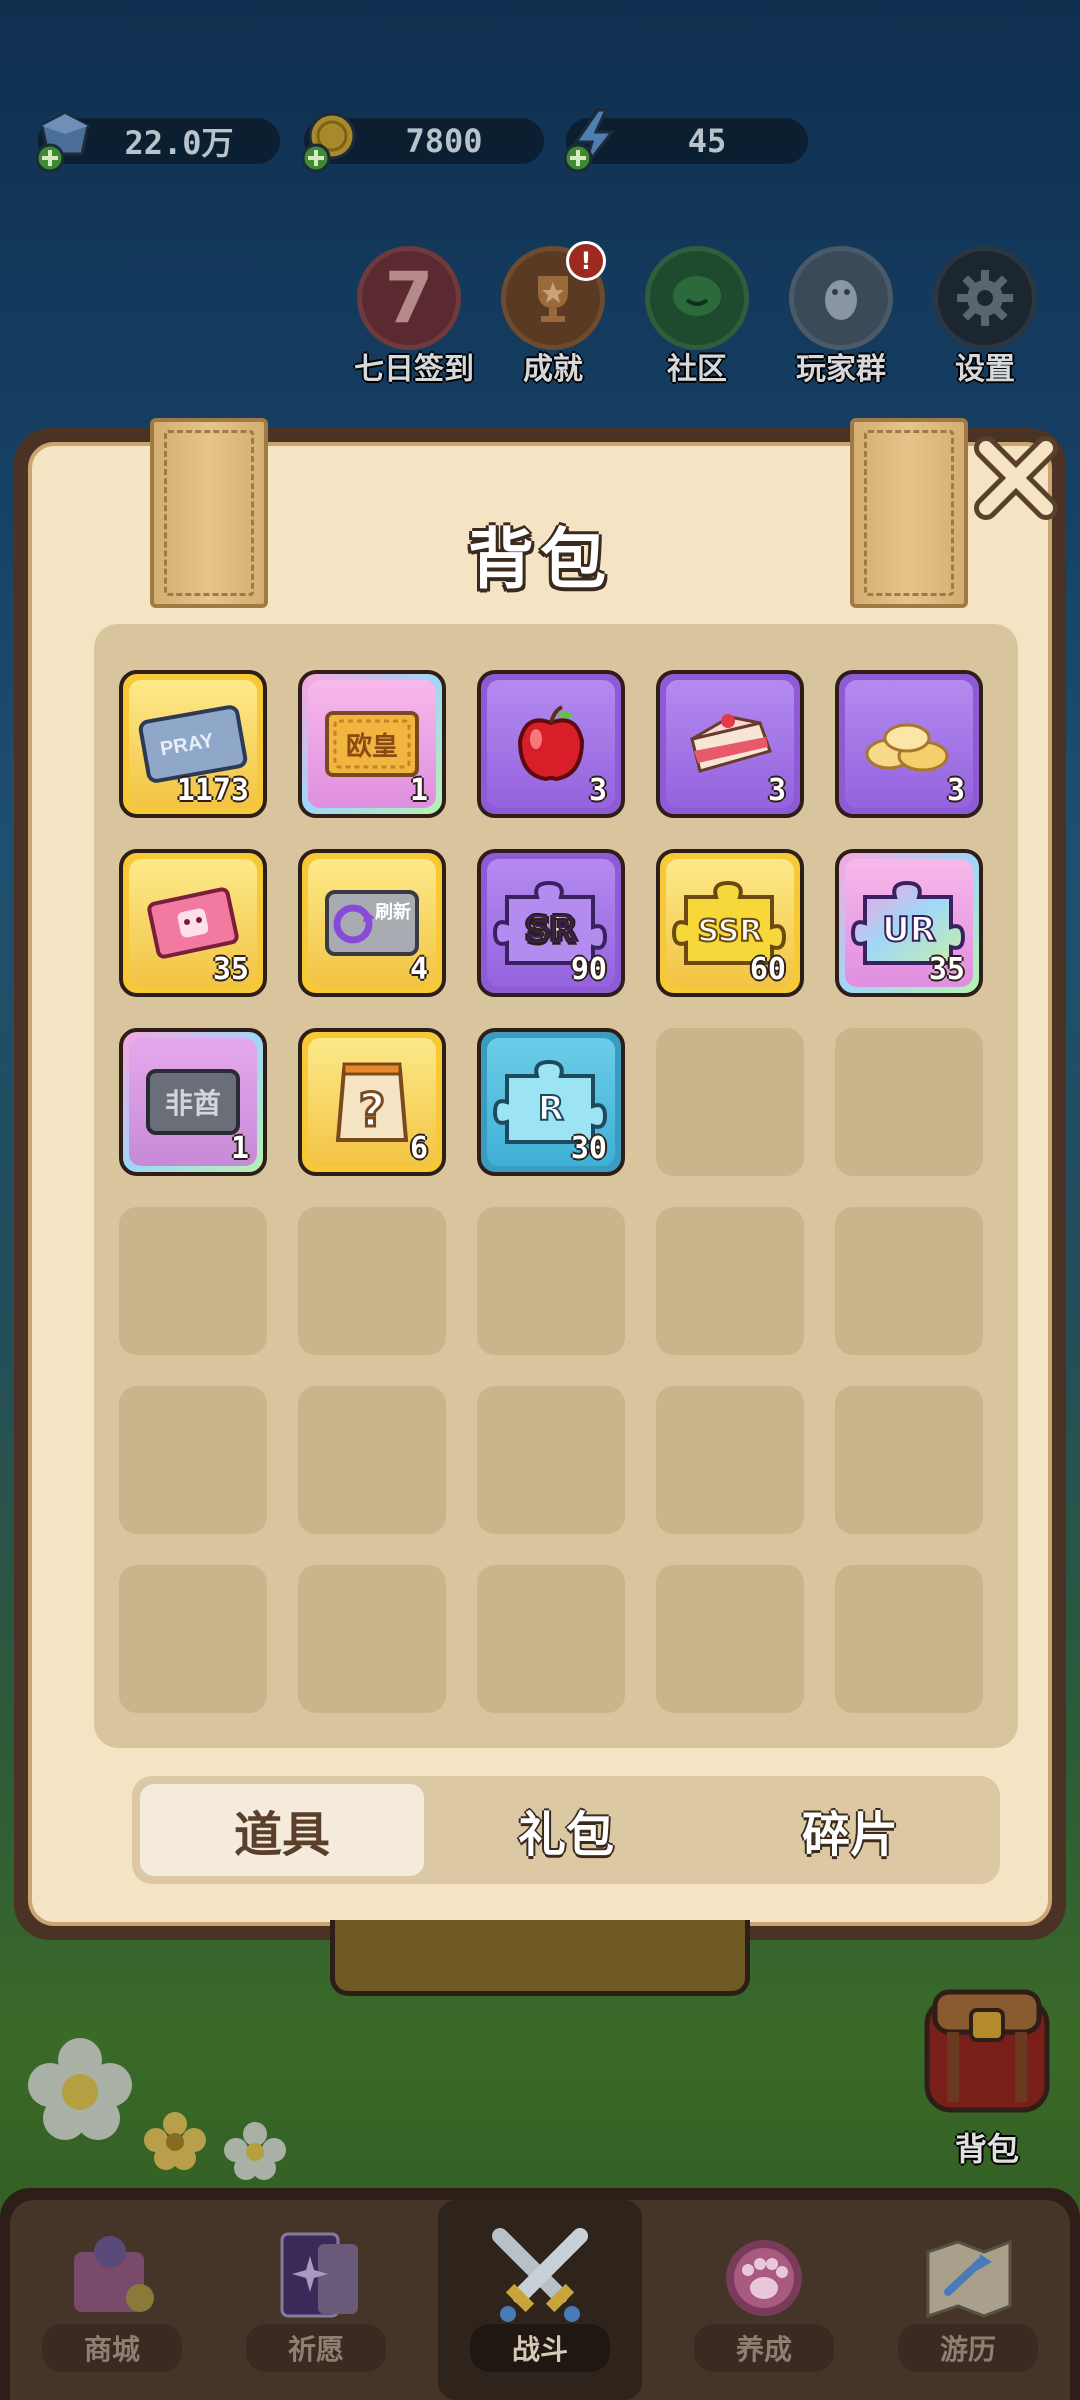 The height and width of the screenshot is (2400, 1080). I want to click on item-label: ?, so click(372, 1110).